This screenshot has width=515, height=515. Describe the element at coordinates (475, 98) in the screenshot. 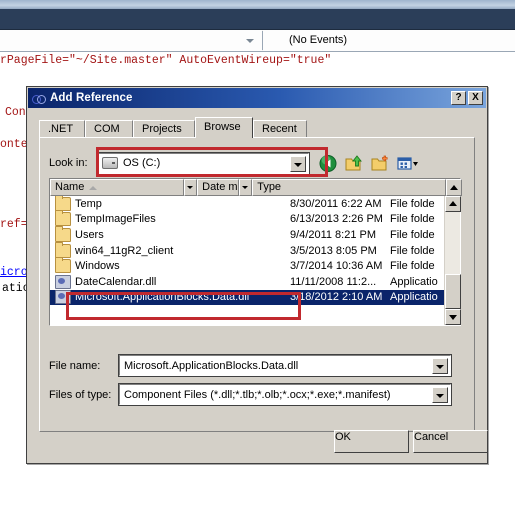

I see `close-button: X` at that location.